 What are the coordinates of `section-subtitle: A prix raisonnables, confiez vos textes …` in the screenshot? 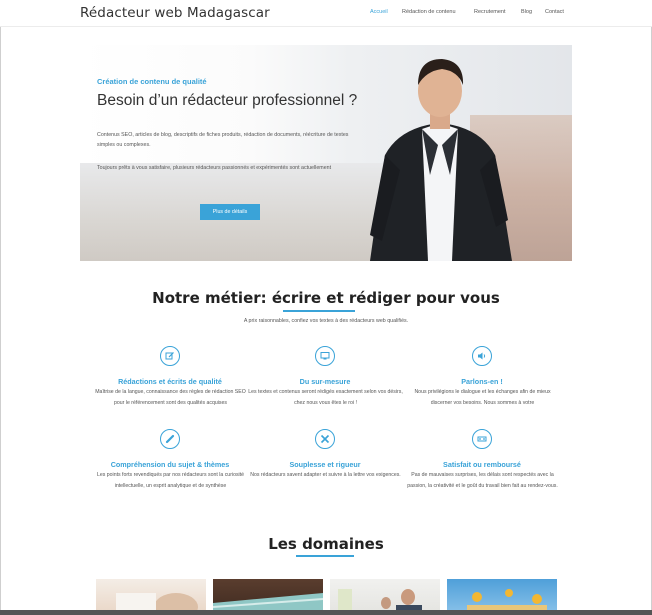 It's located at (326, 321).